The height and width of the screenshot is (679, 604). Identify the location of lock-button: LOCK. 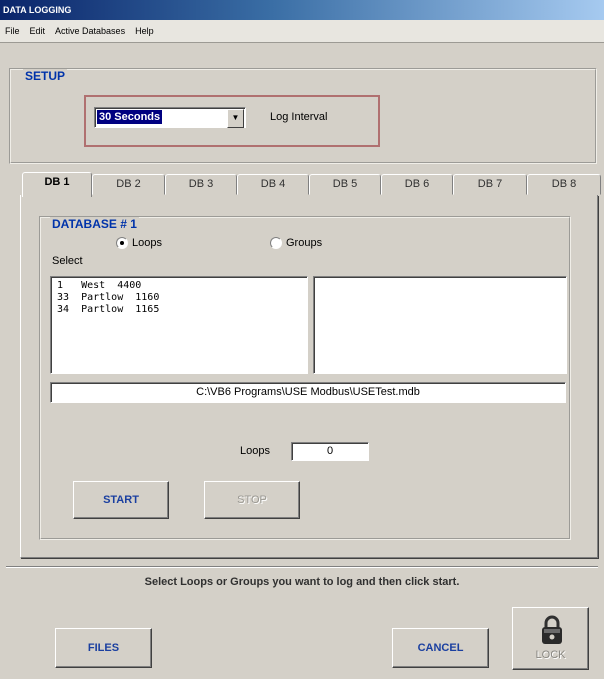
(550, 638).